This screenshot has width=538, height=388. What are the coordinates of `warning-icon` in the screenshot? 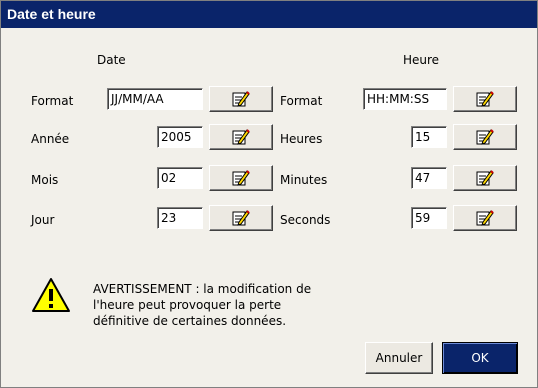 It's located at (51, 295).